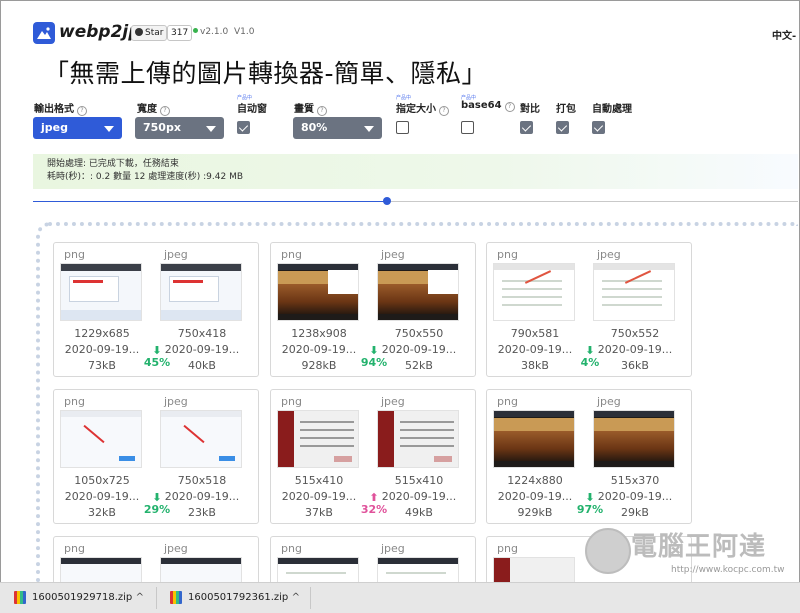  I want to click on dimensions: 1238x908, so click(319, 333).